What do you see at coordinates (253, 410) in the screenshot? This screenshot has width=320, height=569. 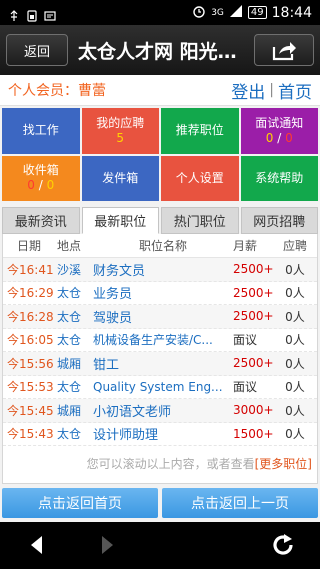 I see `cell-salary: 3000+` at bounding box center [253, 410].